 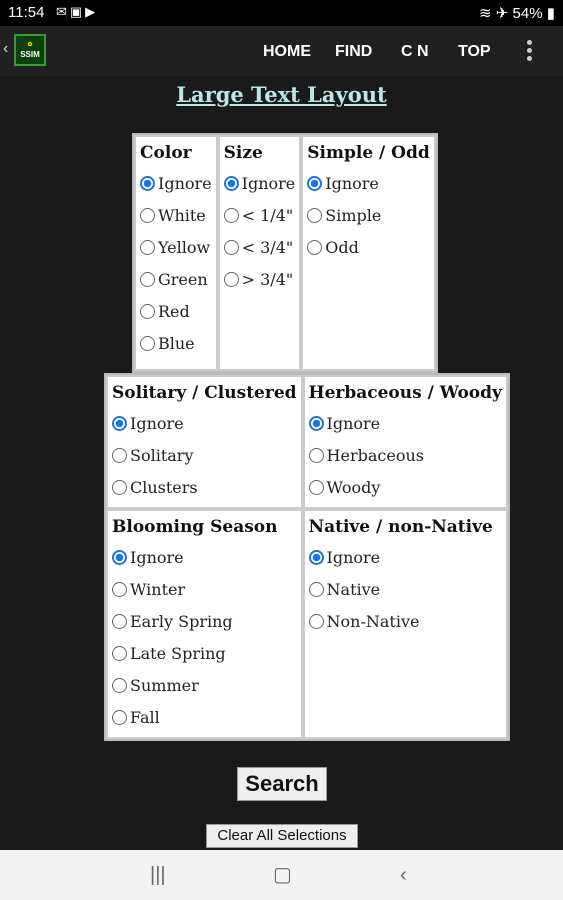 I want to click on option-label: < 1/4", so click(x=267, y=215).